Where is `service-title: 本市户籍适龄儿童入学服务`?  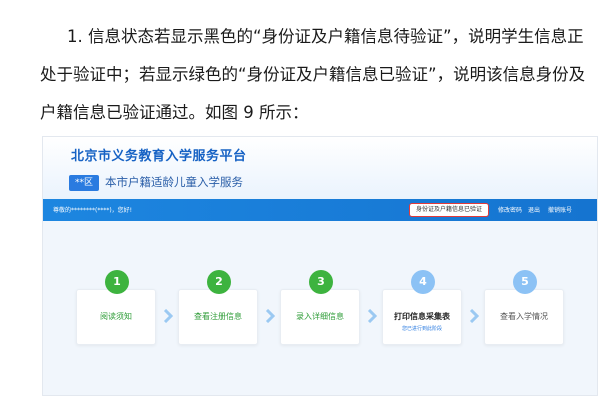 service-title: 本市户籍适龄儿童入学服务 is located at coordinates (174, 182).